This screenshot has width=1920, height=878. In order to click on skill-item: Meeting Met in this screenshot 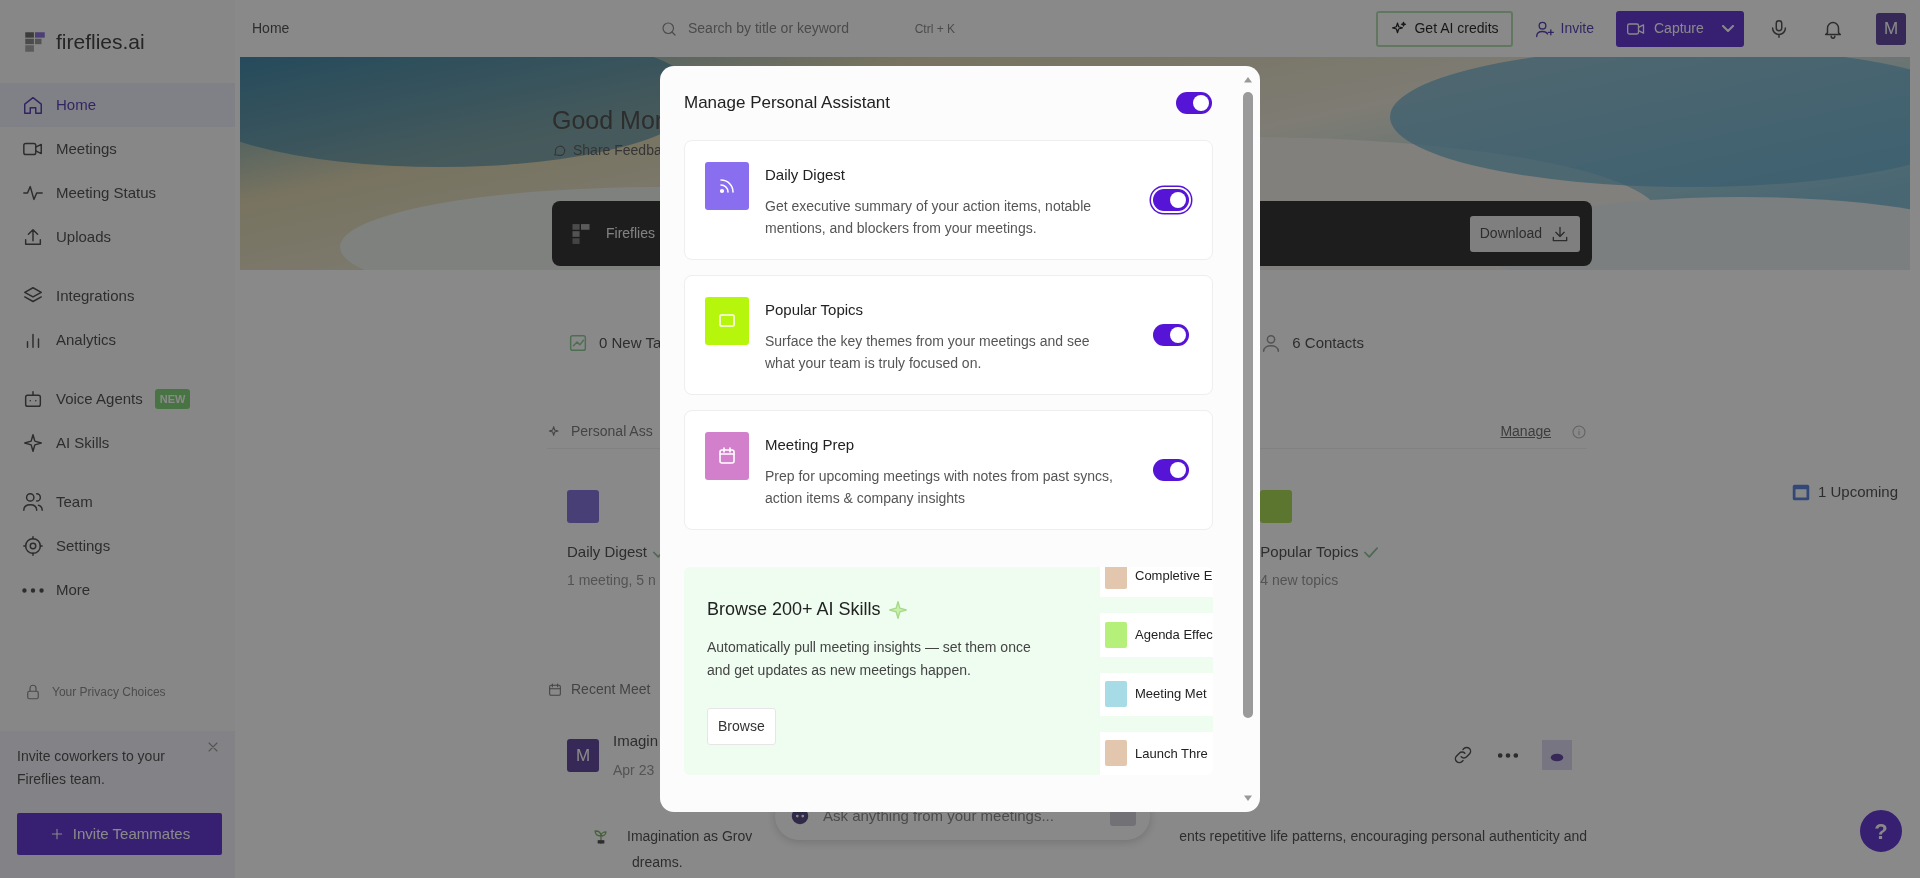, I will do `click(1156, 694)`.